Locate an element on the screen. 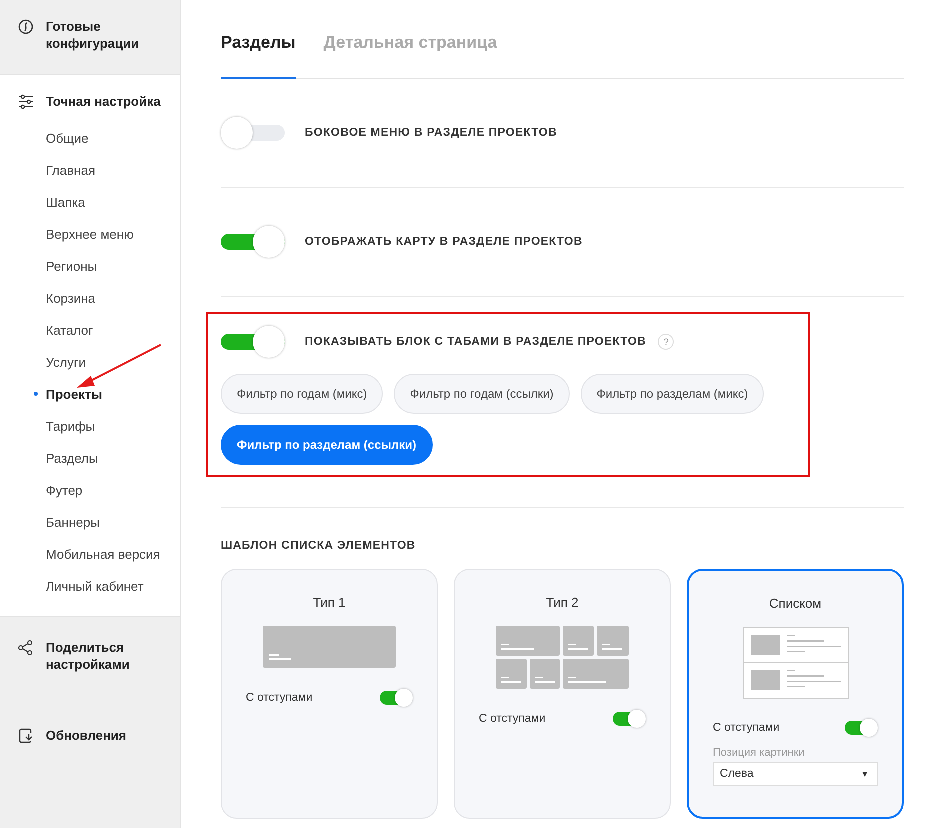 The image size is (925, 828). field-label: Позиция картинки is located at coordinates (759, 753).